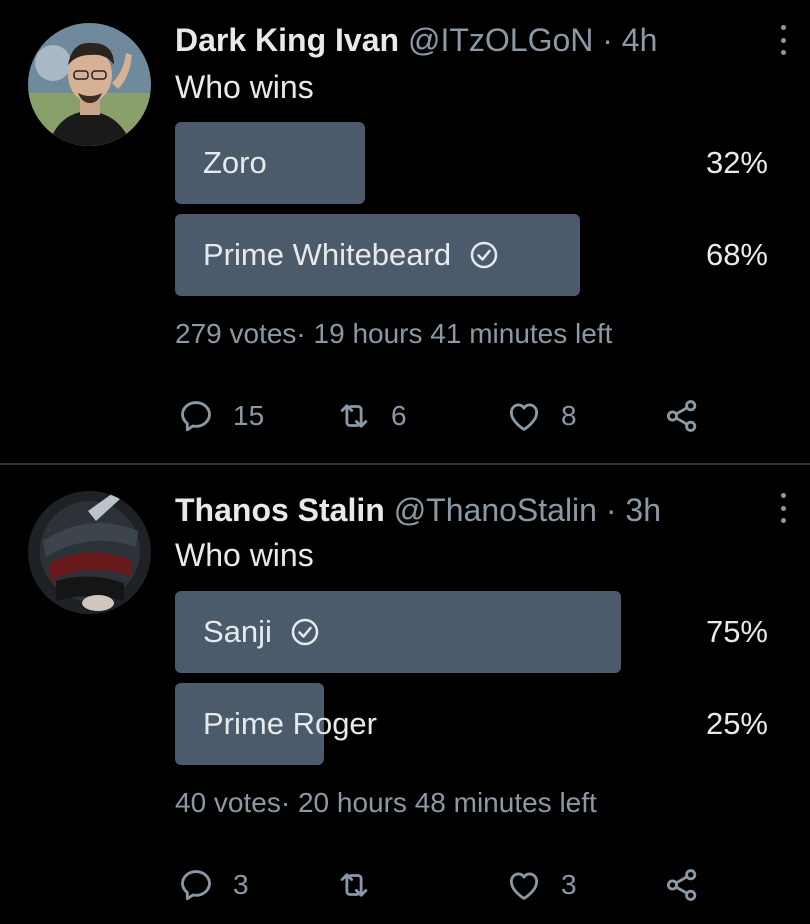 This screenshot has width=810, height=924. Describe the element at coordinates (236, 333) in the screenshot. I see `vote-count: 279 votes` at that location.